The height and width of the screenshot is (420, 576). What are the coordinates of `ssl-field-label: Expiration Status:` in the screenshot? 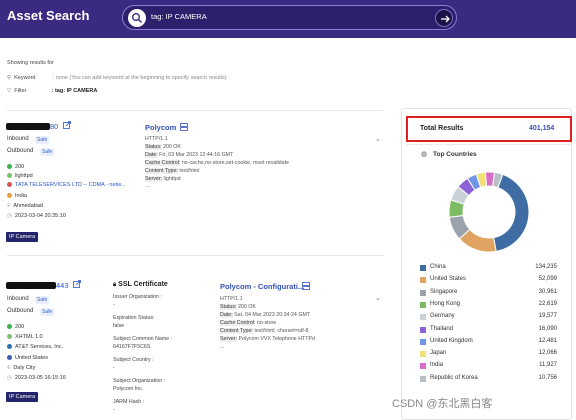 It's located at (134, 318).